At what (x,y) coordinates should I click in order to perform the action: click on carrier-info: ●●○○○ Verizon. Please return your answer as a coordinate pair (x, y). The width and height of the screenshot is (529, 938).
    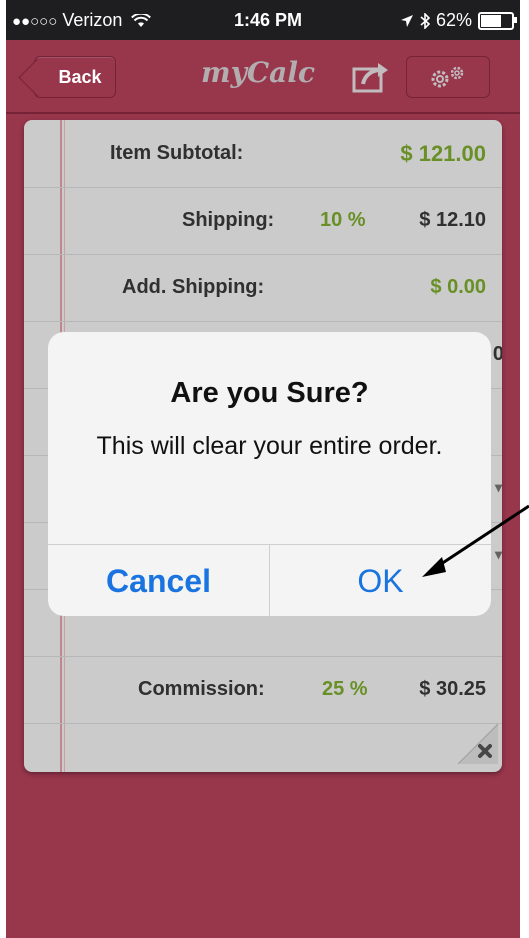
    Looking at the image, I should click on (82, 20).